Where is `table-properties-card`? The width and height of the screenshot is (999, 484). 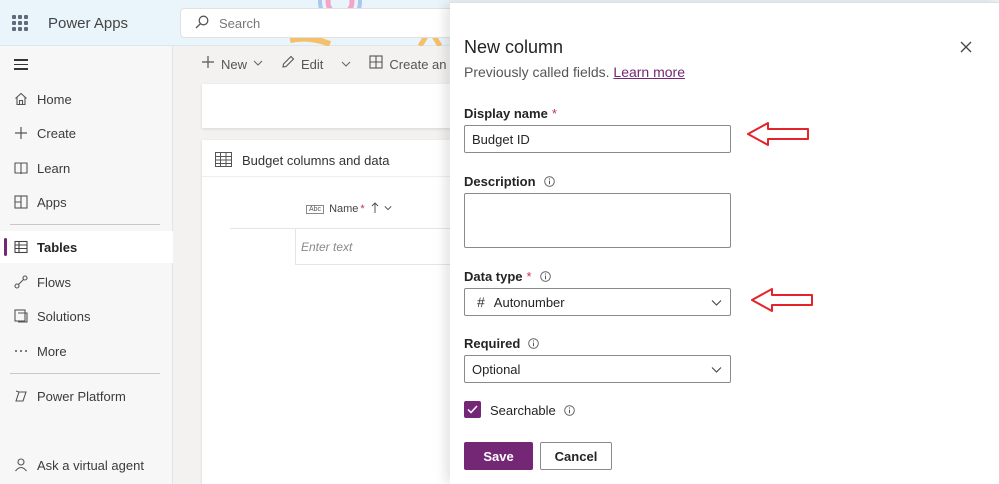 table-properties-card is located at coordinates (326, 106).